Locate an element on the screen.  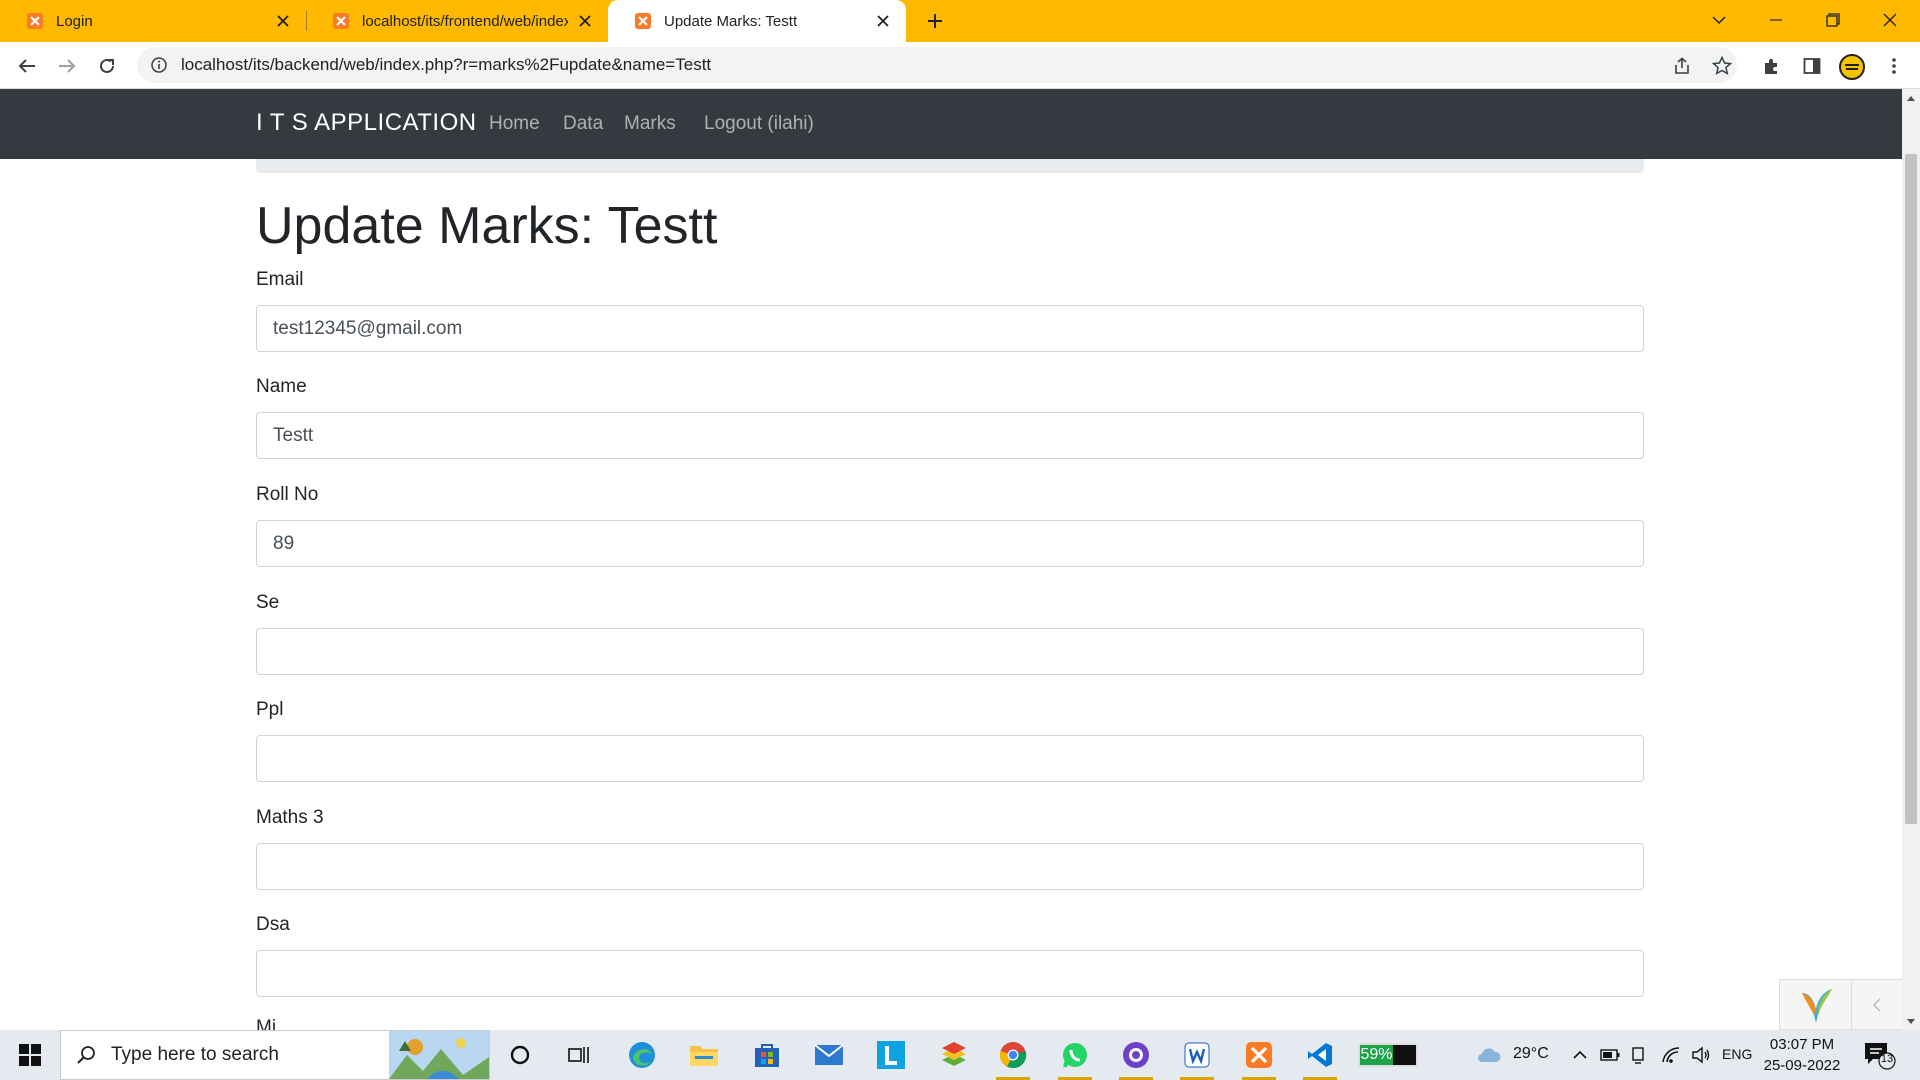
chevron-down-icon is located at coordinates (1719, 20).